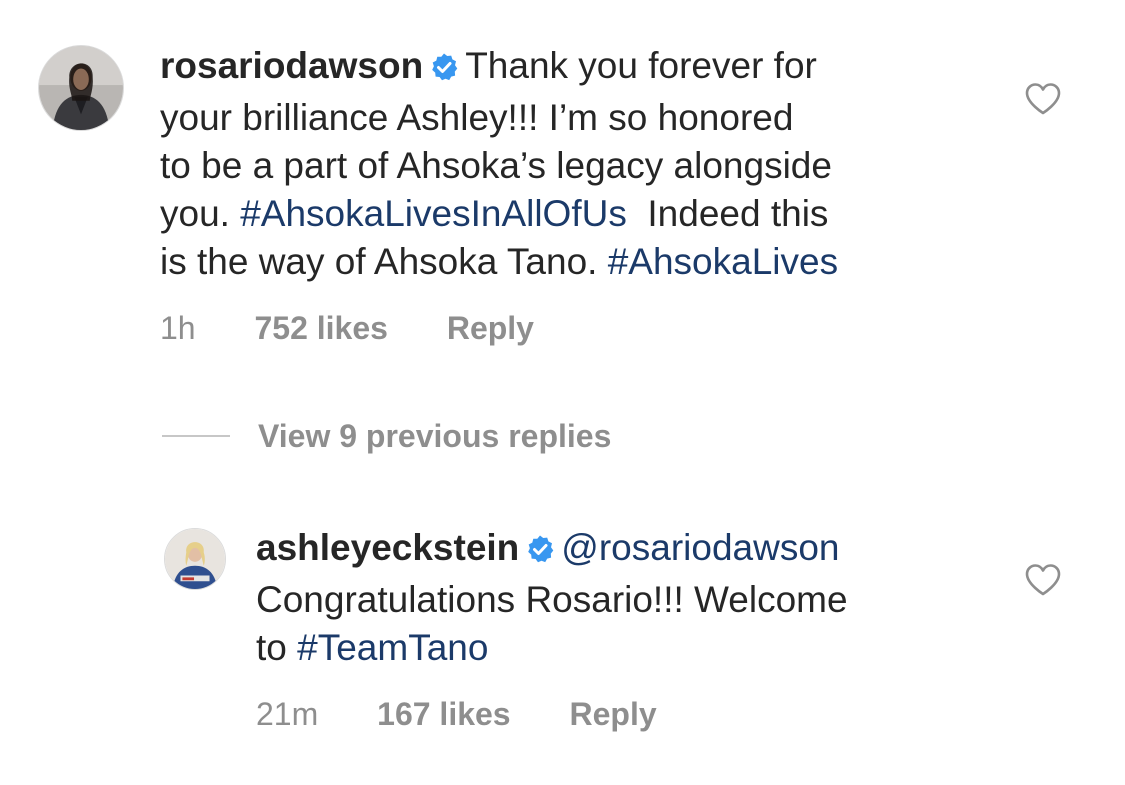 Image resolution: width=1125 pixels, height=785 pixels. I want to click on comment-likes-count: 752 likes, so click(320, 328).